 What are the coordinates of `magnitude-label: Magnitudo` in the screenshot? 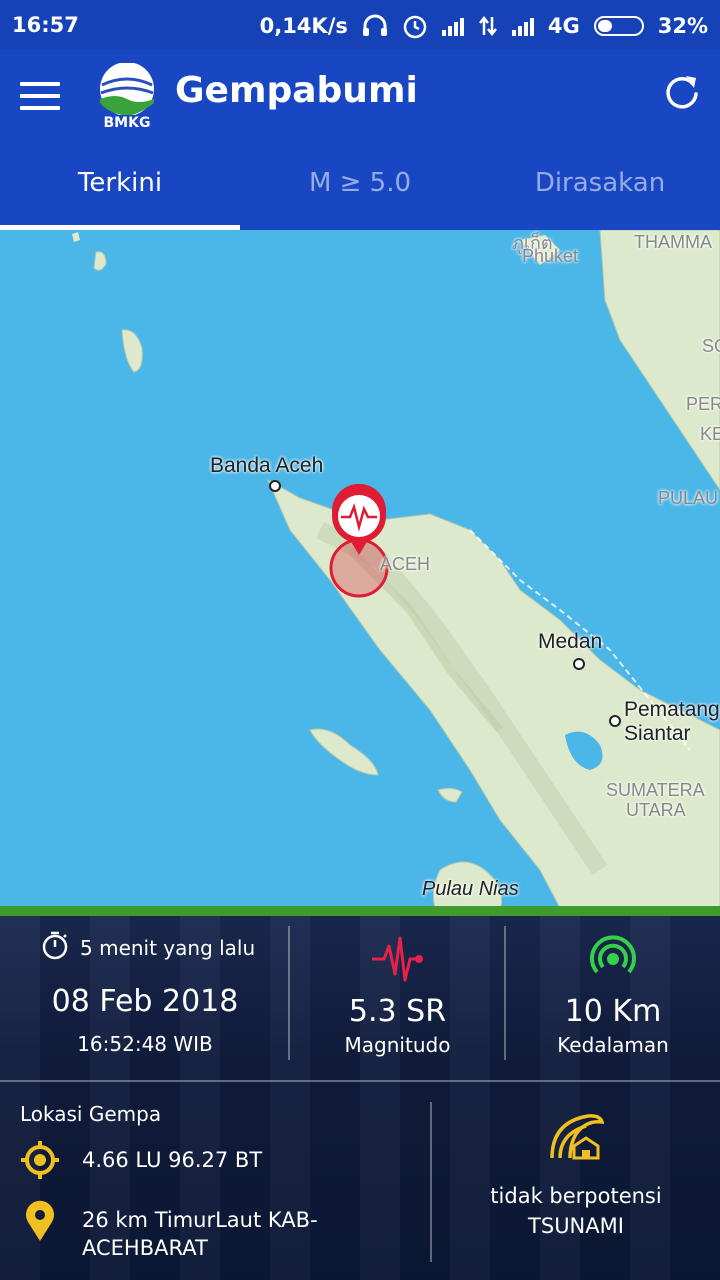 It's located at (397, 1045).